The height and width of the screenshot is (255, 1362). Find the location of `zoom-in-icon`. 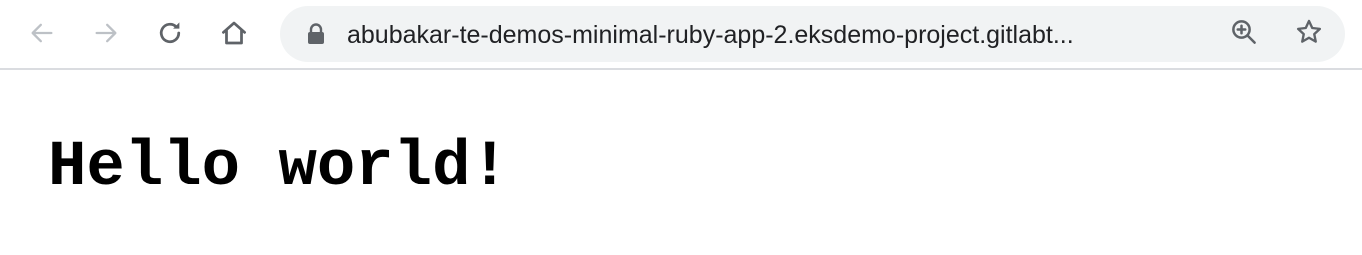

zoom-in-icon is located at coordinates (1244, 34).